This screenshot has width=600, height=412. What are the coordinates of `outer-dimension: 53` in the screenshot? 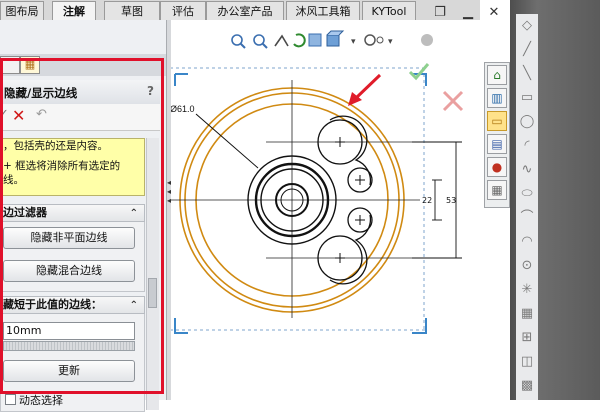 It's located at (451, 200).